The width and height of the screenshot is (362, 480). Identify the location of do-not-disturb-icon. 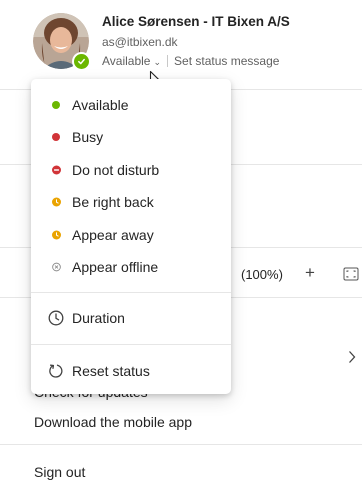
(56, 170).